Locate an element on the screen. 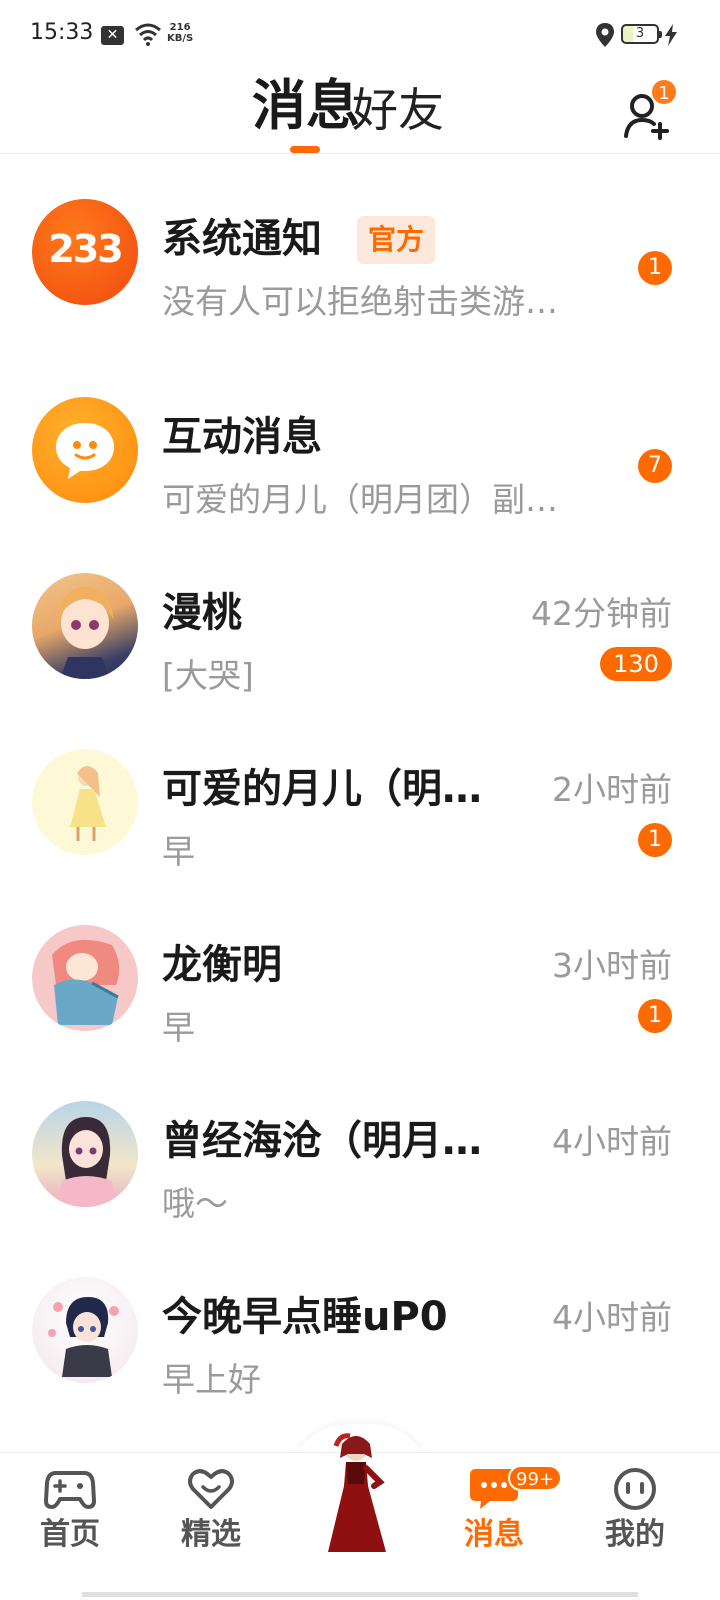 The width and height of the screenshot is (720, 1600). conversation-preview: [大哭] is located at coordinates (208, 675).